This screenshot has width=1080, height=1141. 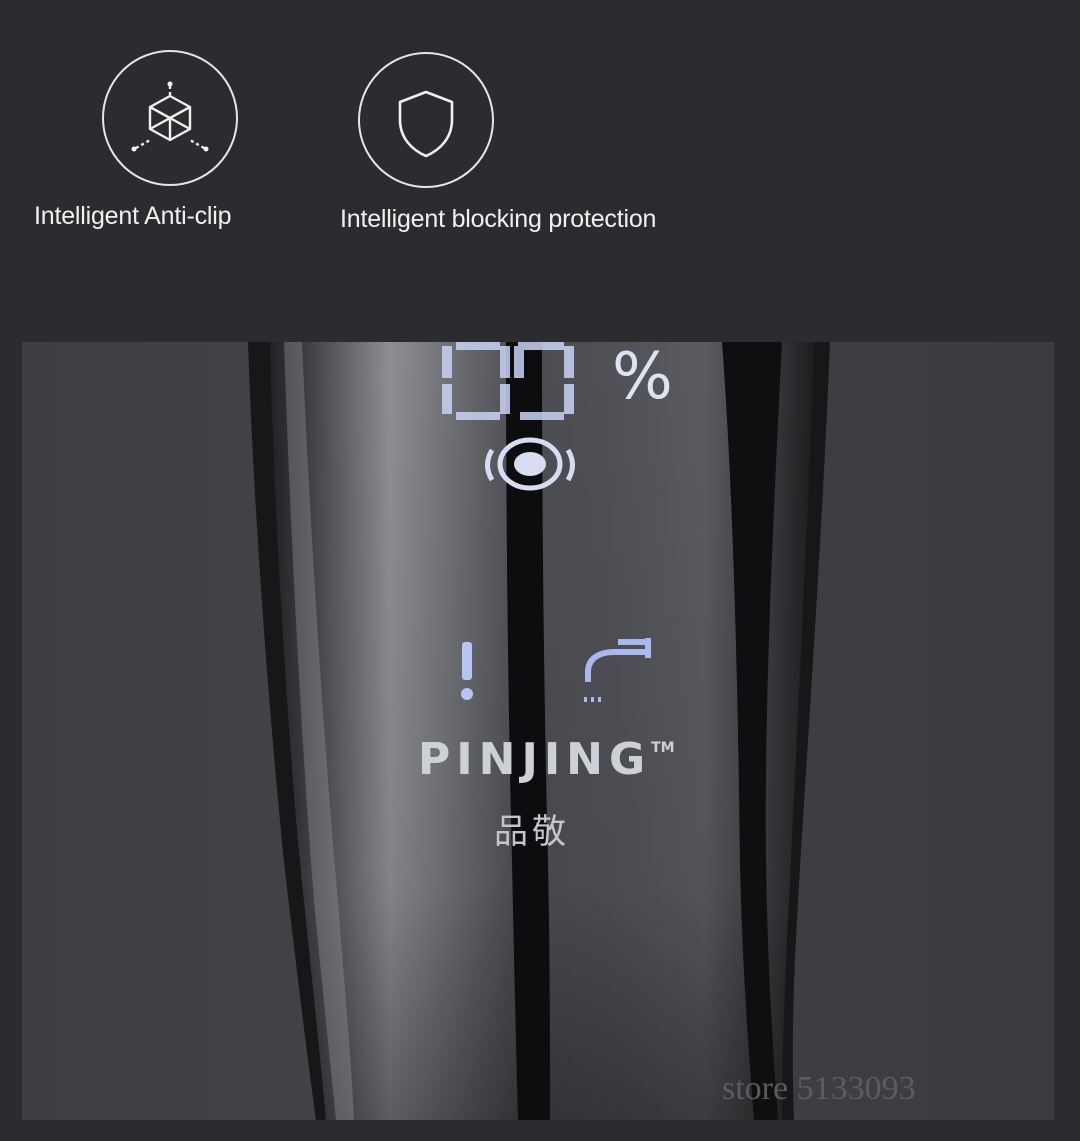 I want to click on display-percent-sign: %, so click(x=642, y=378).